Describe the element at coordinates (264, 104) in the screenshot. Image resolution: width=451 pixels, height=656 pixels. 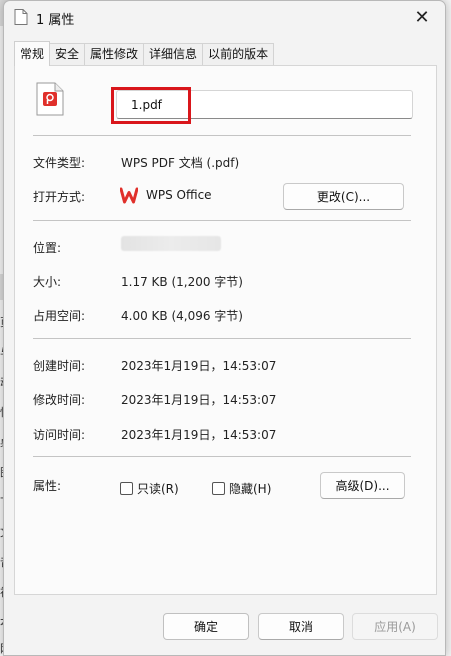
I see `file-name-input` at that location.